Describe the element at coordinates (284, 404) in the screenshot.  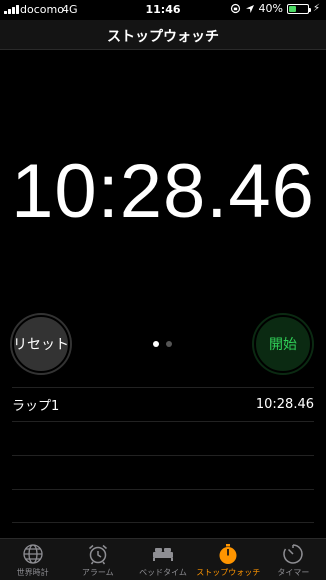
I see `lap-time: 10:28.46` at that location.